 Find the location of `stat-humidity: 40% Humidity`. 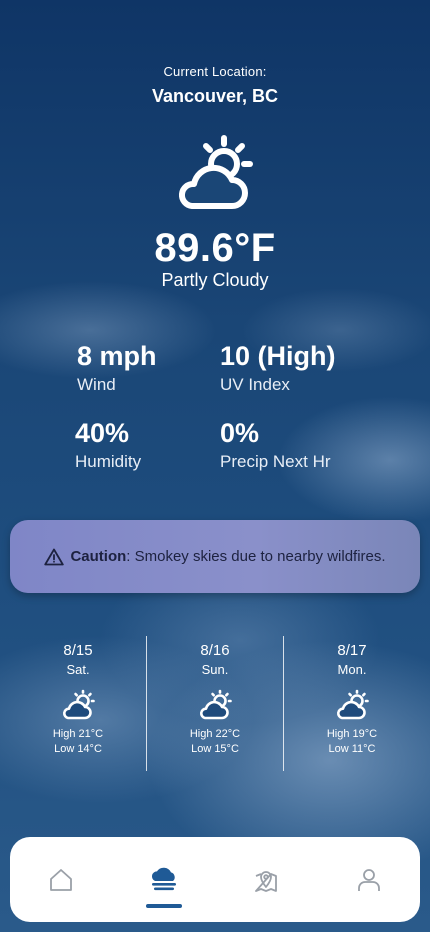

stat-humidity: 40% Humidity is located at coordinates (108, 445).